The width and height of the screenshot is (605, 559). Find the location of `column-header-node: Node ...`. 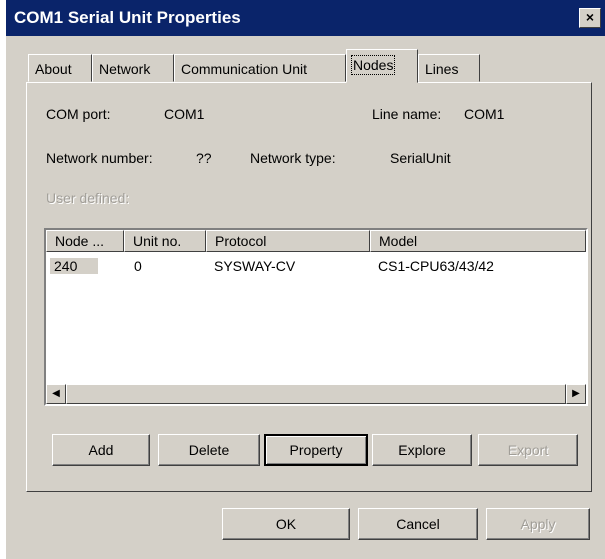

column-header-node: Node ... is located at coordinates (85, 241).